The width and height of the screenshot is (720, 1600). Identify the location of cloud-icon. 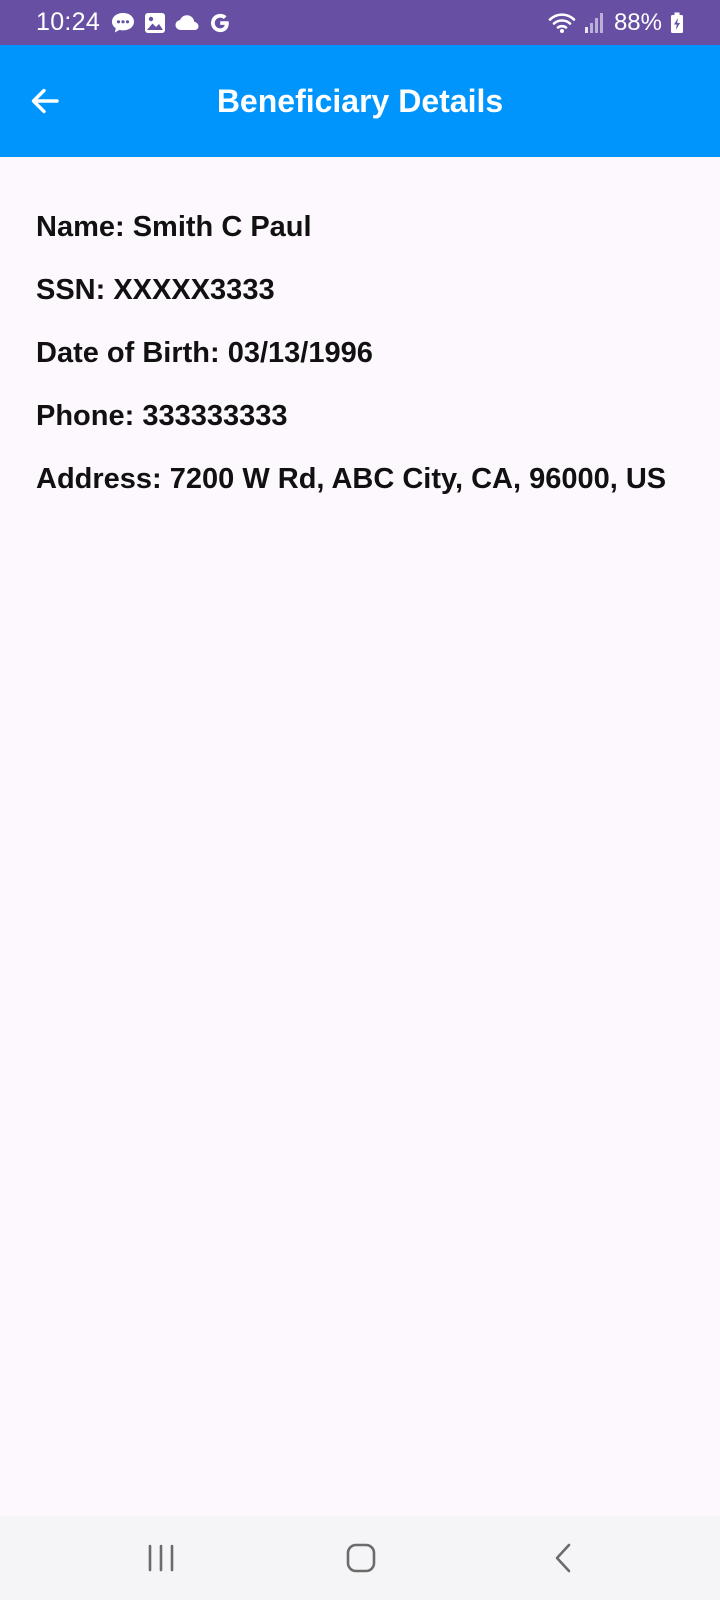
(187, 23).